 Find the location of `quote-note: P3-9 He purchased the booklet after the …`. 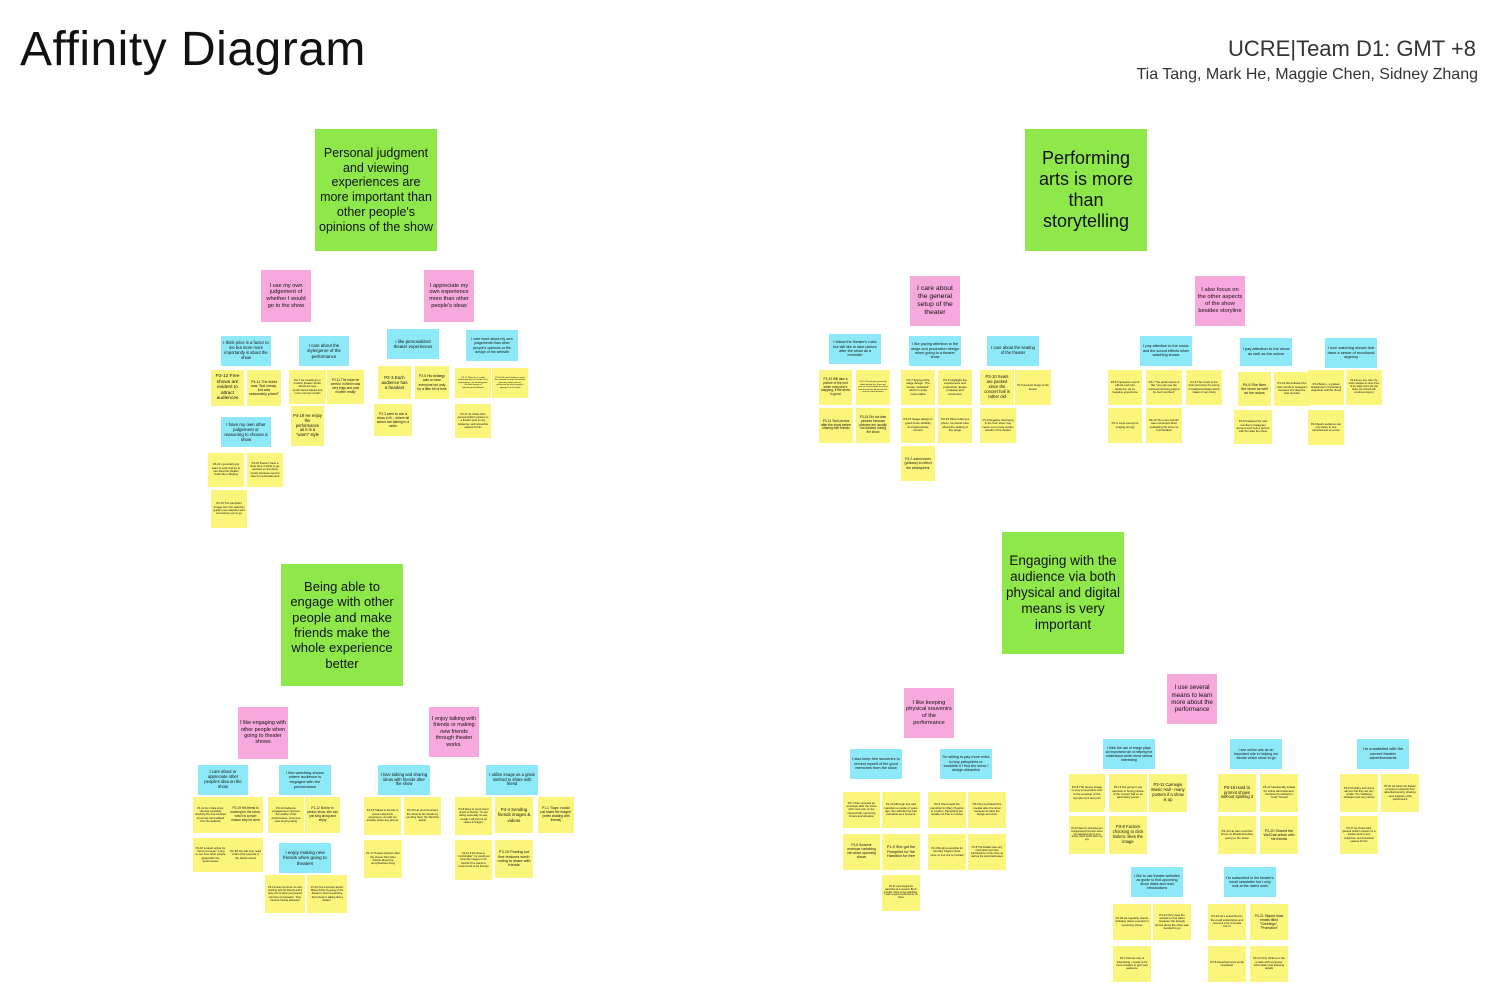

quote-note: P3-9 He purchased the booklet after the … is located at coordinates (987, 810).